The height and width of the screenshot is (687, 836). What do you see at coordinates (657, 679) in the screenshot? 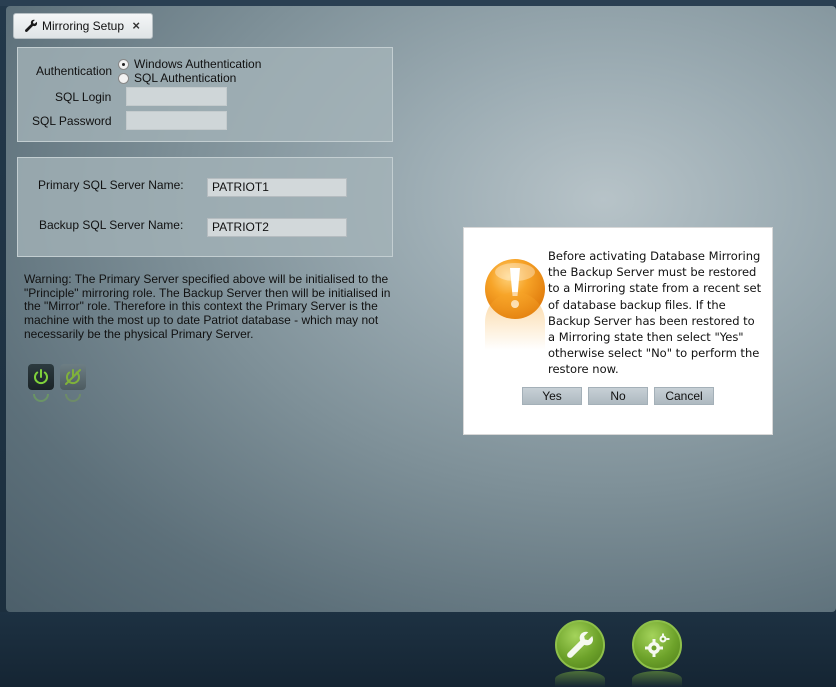
I see `settings-button-reflection` at bounding box center [657, 679].